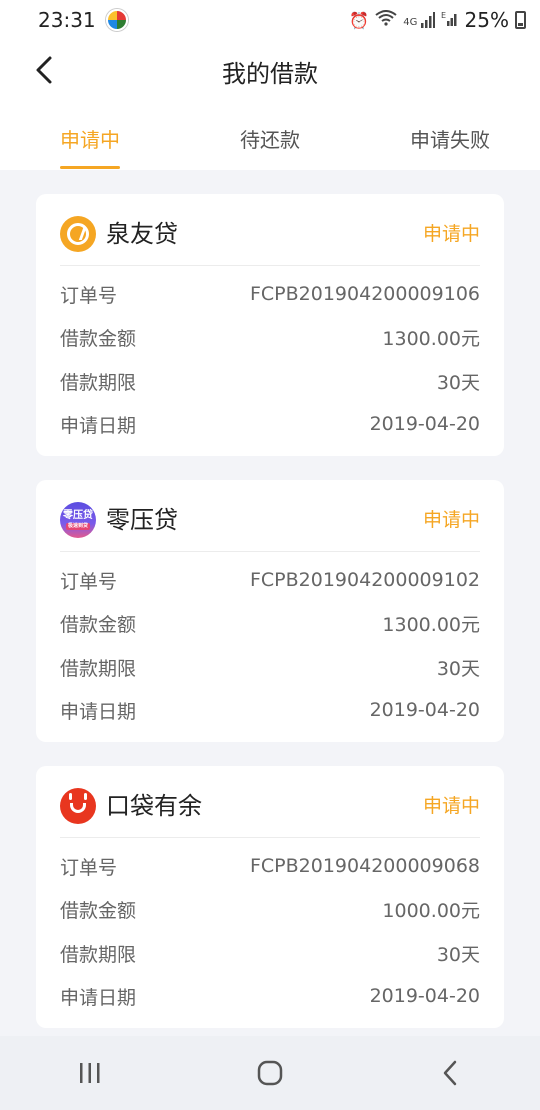 The height and width of the screenshot is (1110, 540). I want to click on order-no-value: FCPB201904200009106, so click(364, 294).